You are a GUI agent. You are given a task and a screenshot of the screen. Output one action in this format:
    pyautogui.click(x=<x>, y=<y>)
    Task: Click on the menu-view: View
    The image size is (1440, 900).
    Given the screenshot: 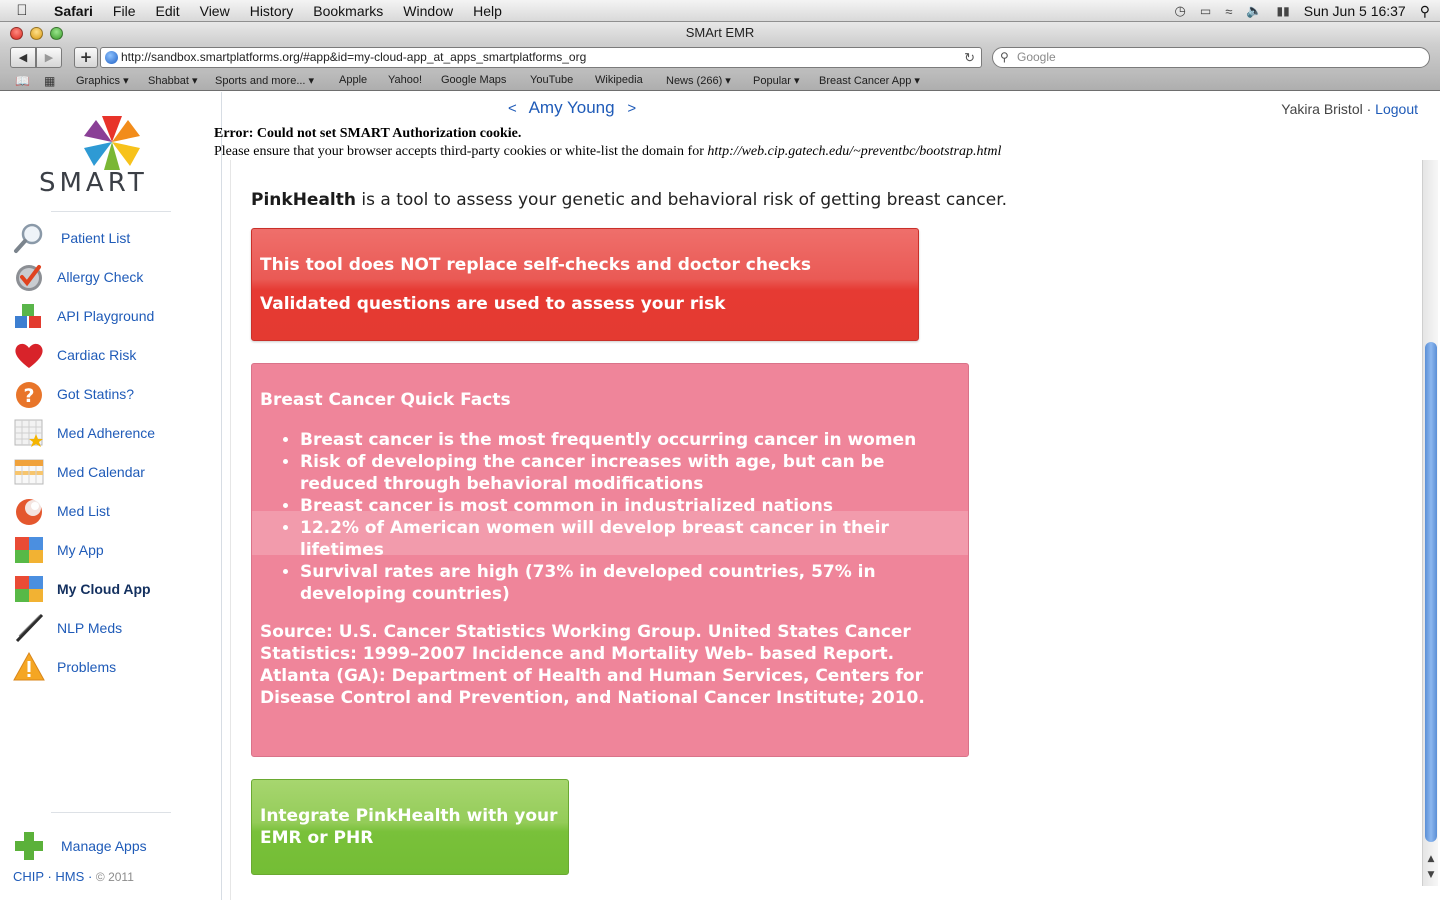 What is the action you would take?
    pyautogui.click(x=215, y=11)
    